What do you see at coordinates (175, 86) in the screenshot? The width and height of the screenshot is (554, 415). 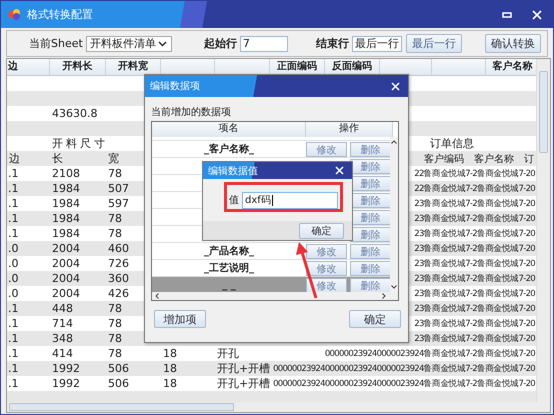 I see `dialog-title: 编辑数据项` at bounding box center [175, 86].